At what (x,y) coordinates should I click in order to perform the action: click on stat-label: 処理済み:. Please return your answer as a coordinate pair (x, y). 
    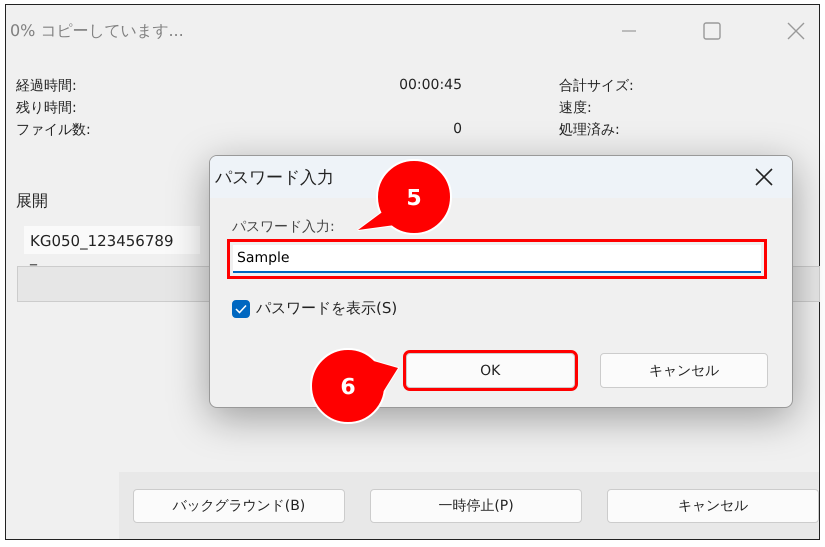
    Looking at the image, I should click on (589, 130).